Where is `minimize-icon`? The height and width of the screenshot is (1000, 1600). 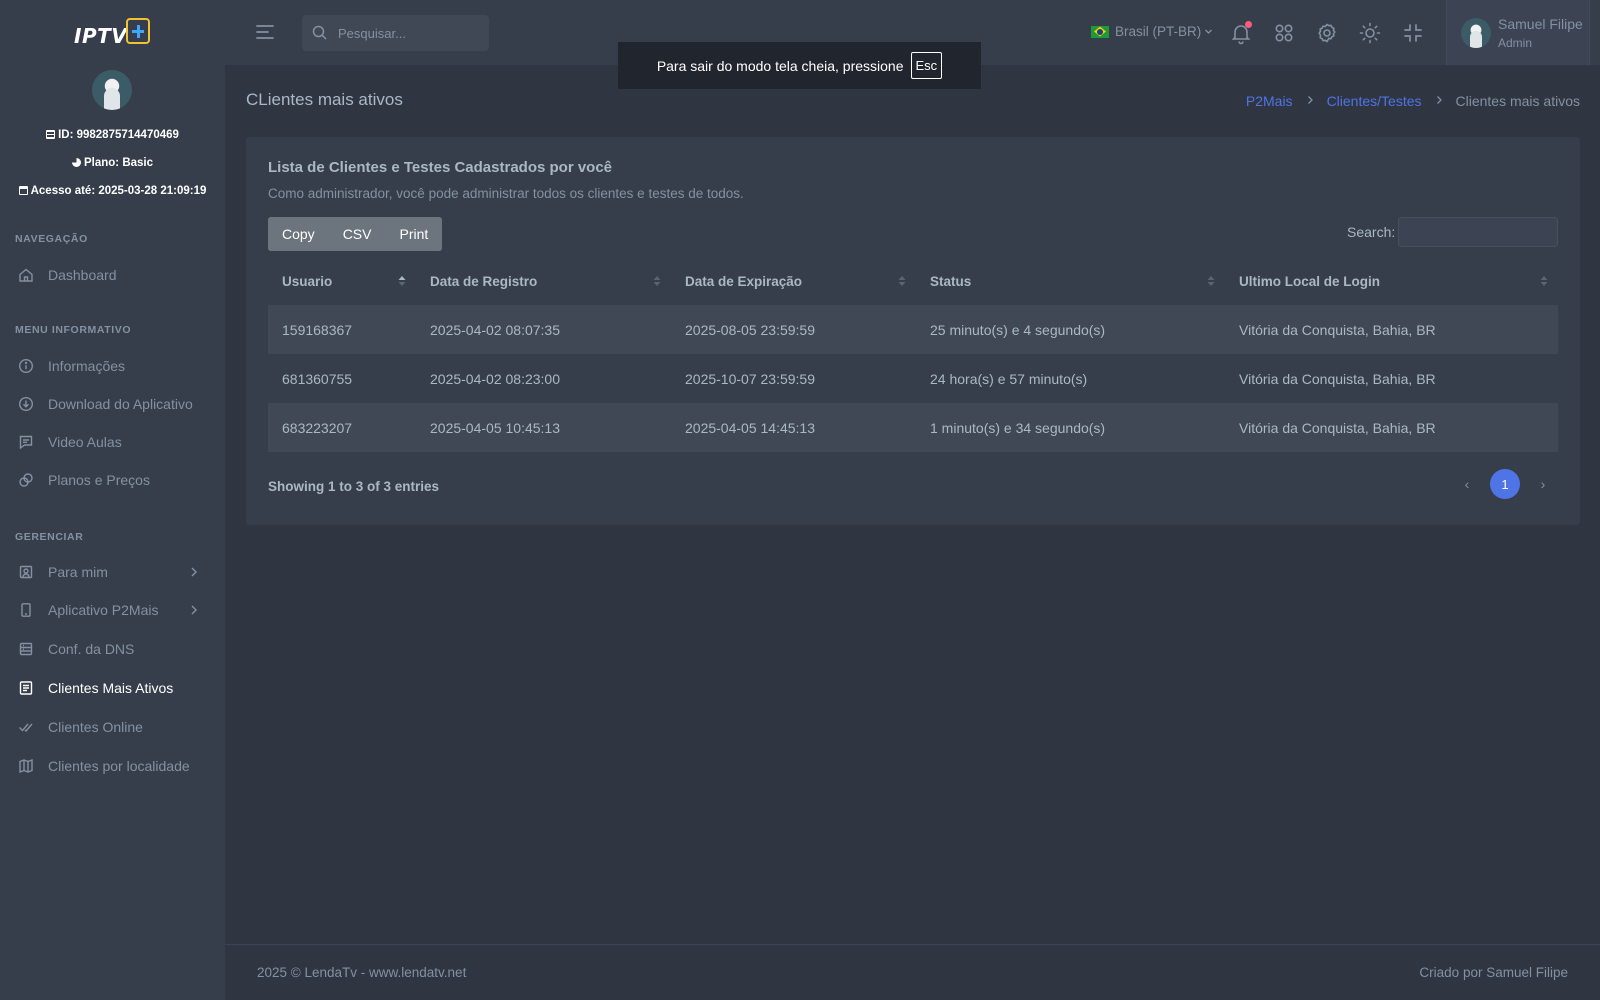 minimize-icon is located at coordinates (1413, 33).